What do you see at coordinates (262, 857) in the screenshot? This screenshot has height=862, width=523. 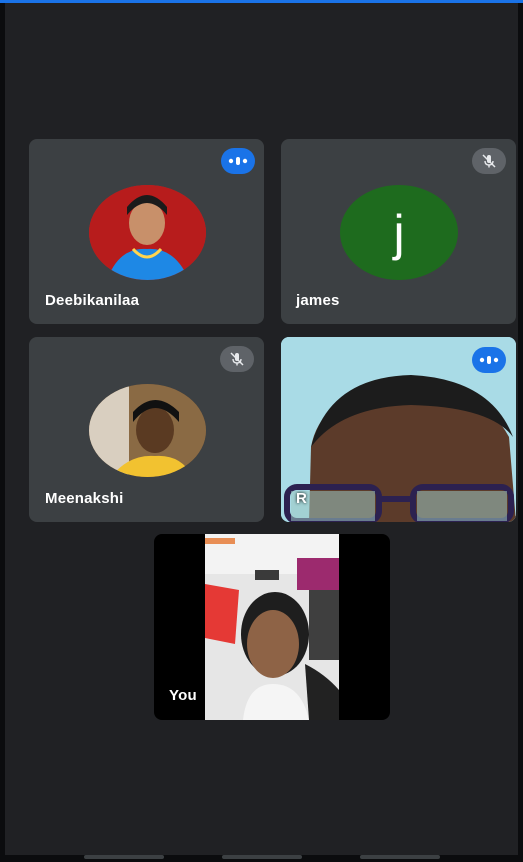 I see `nav-gesture-bar-center` at bounding box center [262, 857].